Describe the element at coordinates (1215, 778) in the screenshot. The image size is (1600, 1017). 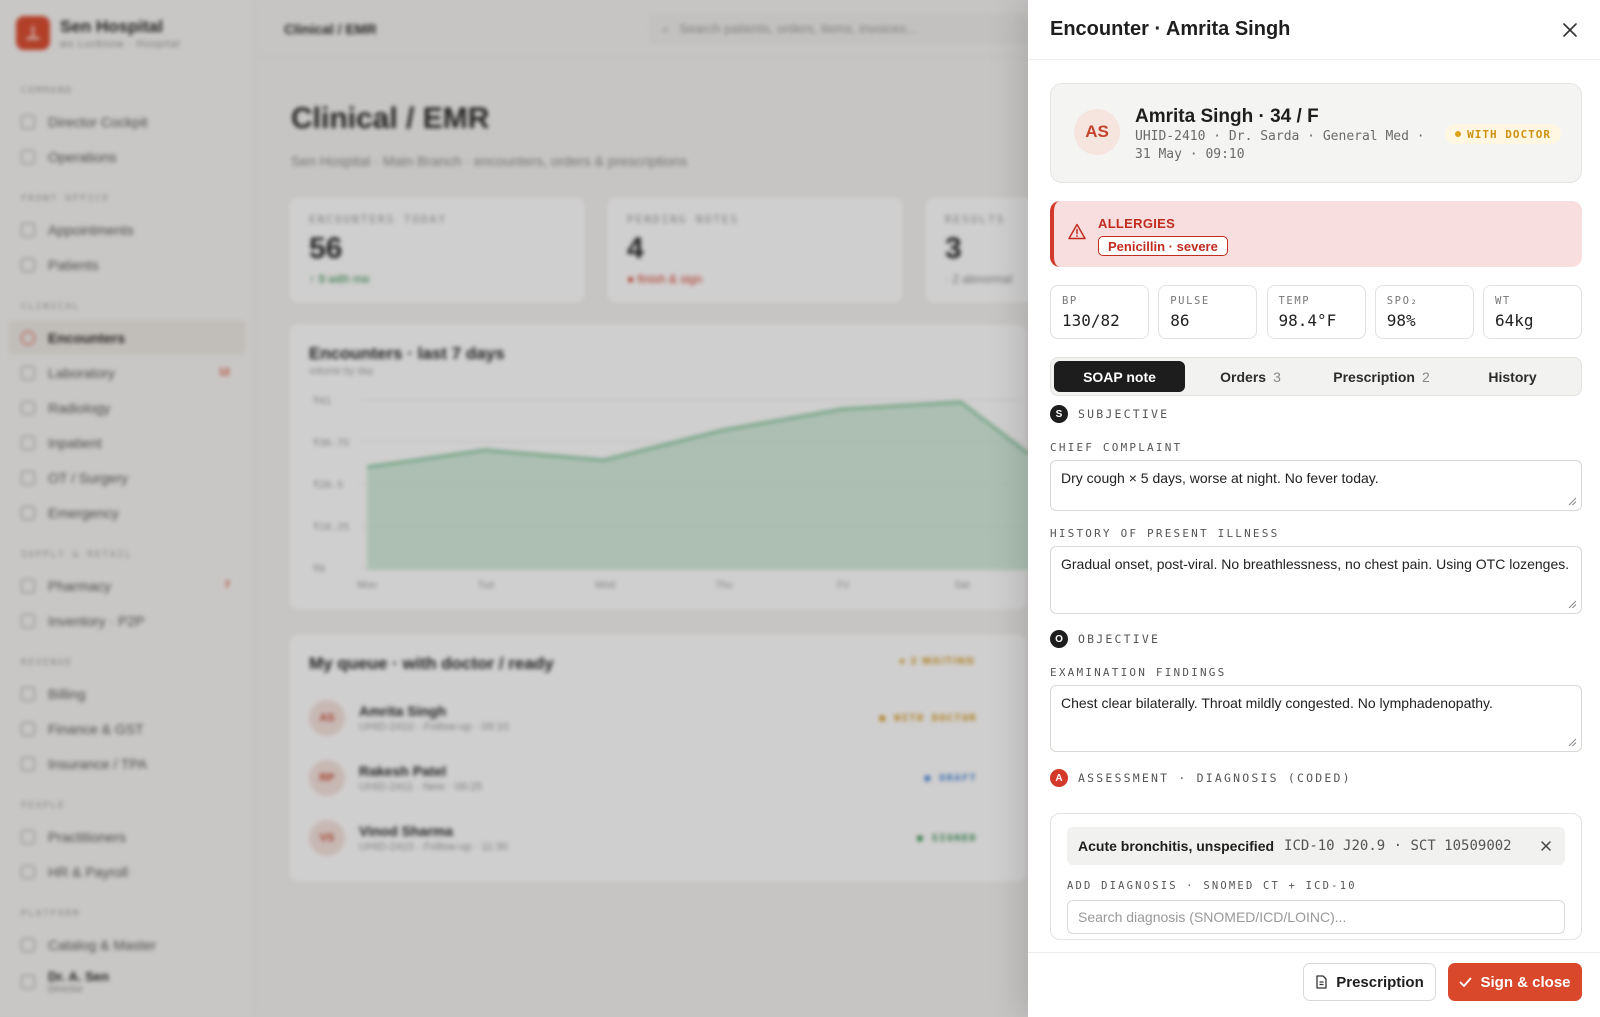
I see `assessment-heading-text: ASSESSMENT · DIAGNOSIS (CODED)` at that location.